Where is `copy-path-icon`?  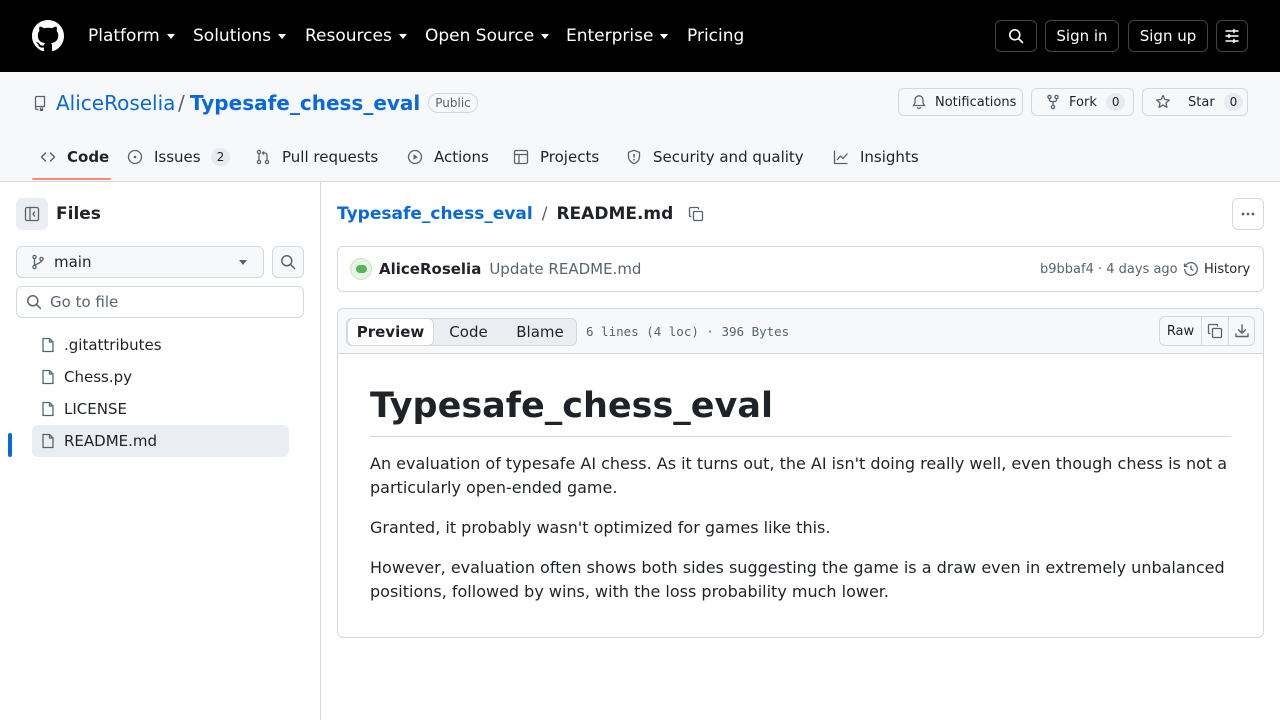 copy-path-icon is located at coordinates (696, 214).